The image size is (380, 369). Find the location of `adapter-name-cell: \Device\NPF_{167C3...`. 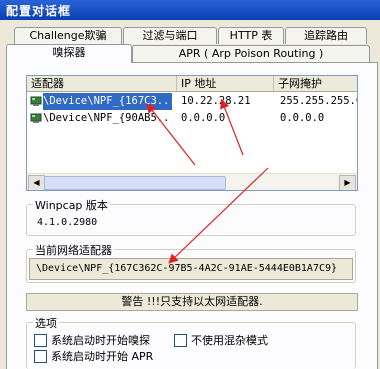

adapter-name-cell: \Device\NPF_{167C3... is located at coordinates (107, 101).